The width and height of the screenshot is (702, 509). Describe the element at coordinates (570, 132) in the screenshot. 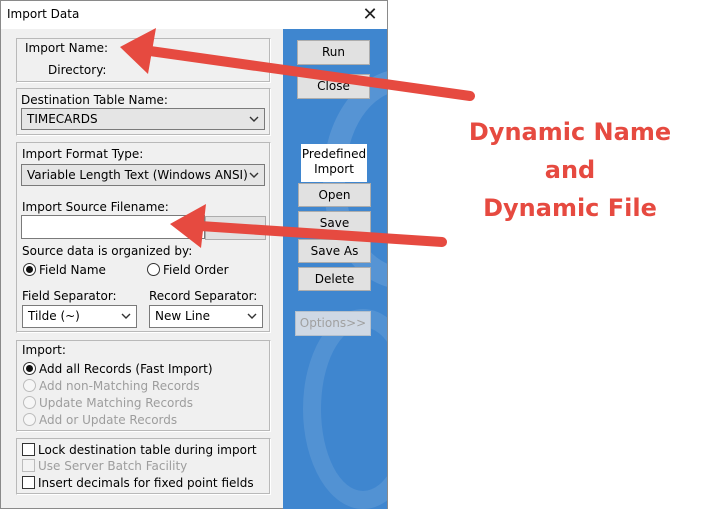

I see `annotation-line-1: Dynamic Name` at that location.